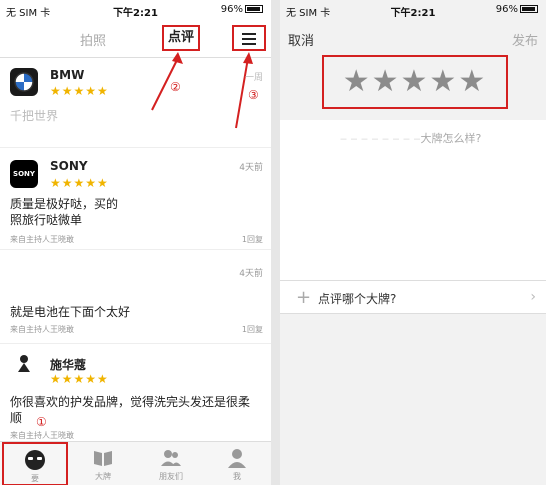  Describe the element at coordinates (249, 34) in the screenshot. I see `menu-icon` at that location.